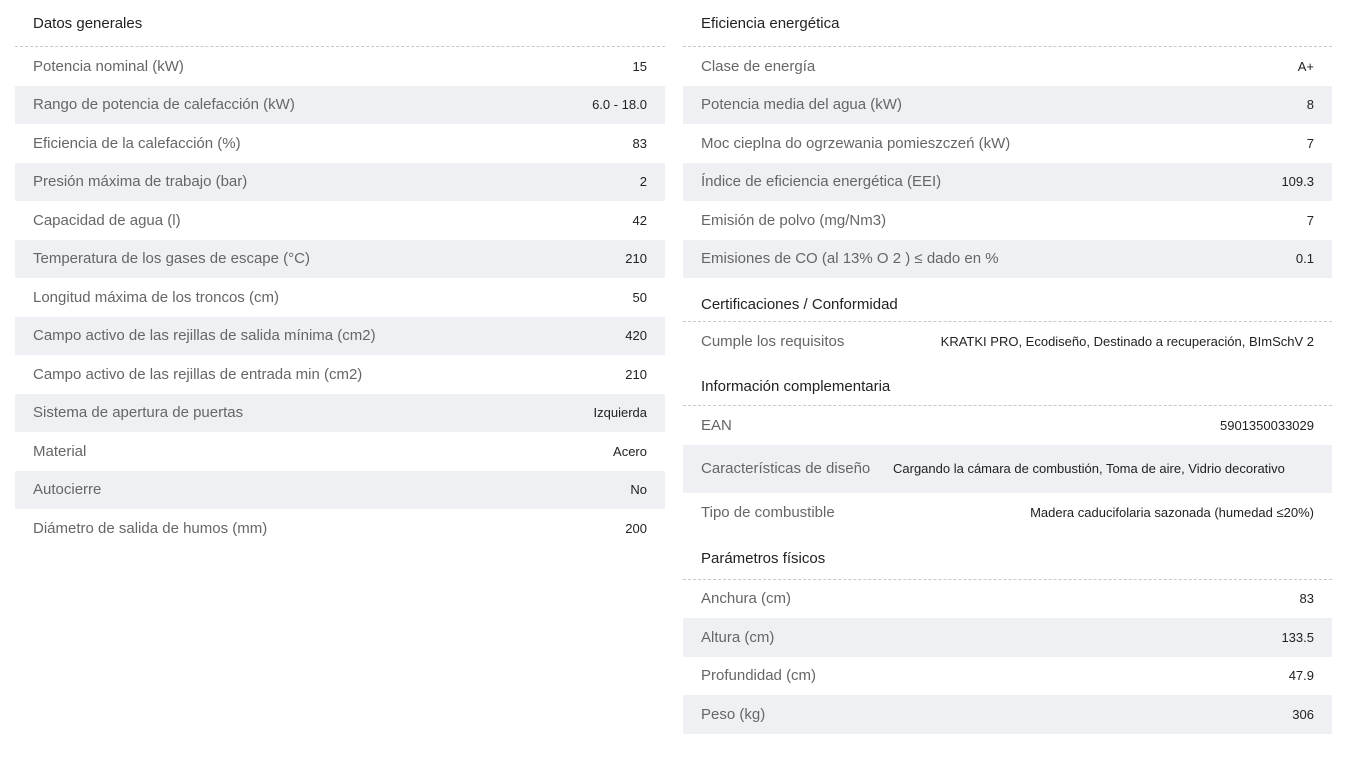  I want to click on spec-value: A+, so click(1305, 66).